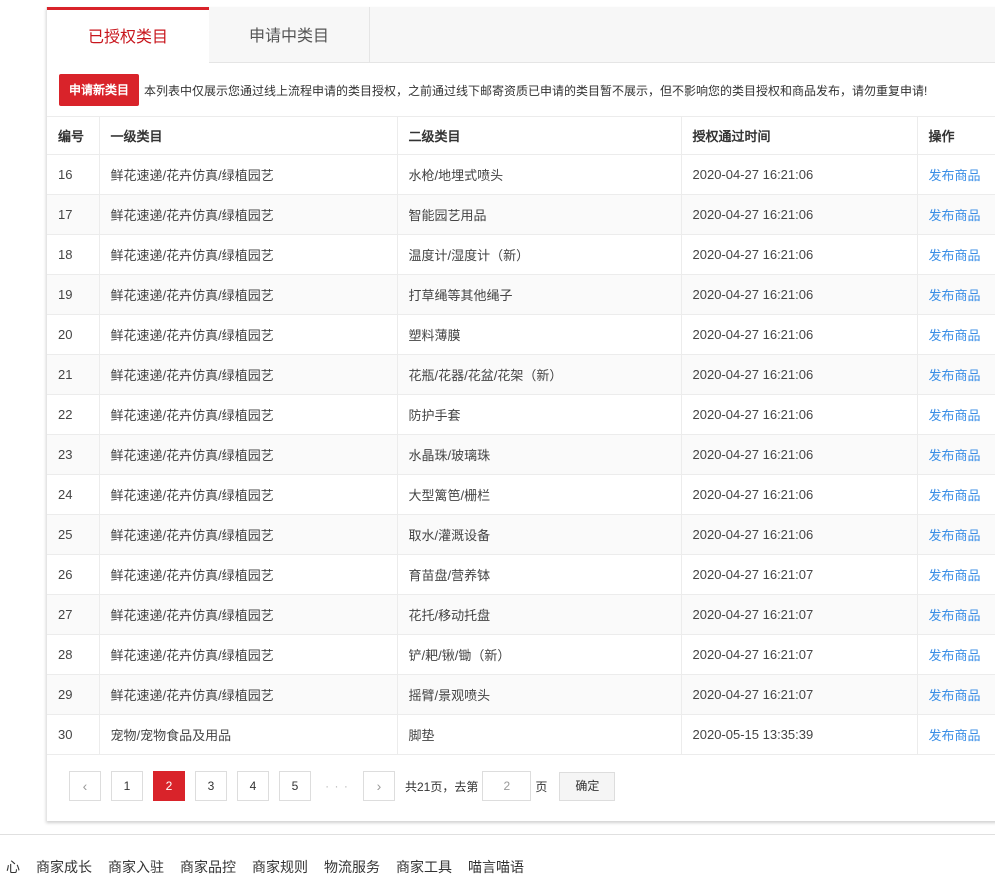  I want to click on page-suffix-text: 页, so click(541, 786).